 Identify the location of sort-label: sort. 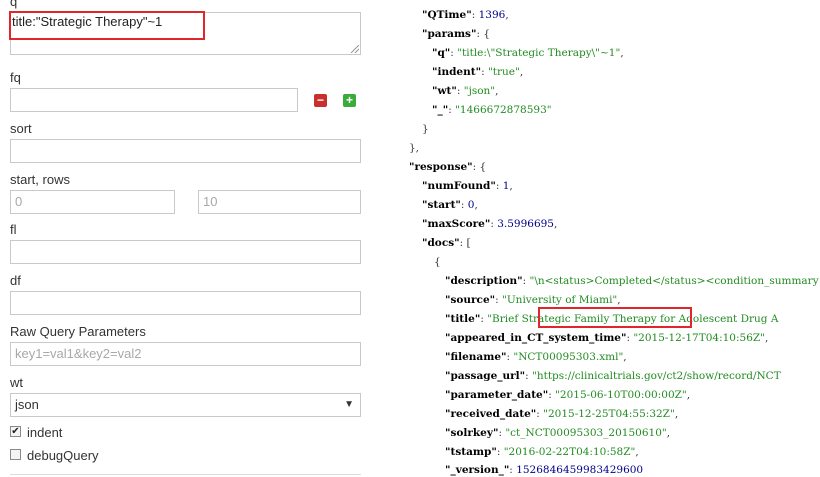
(21, 128).